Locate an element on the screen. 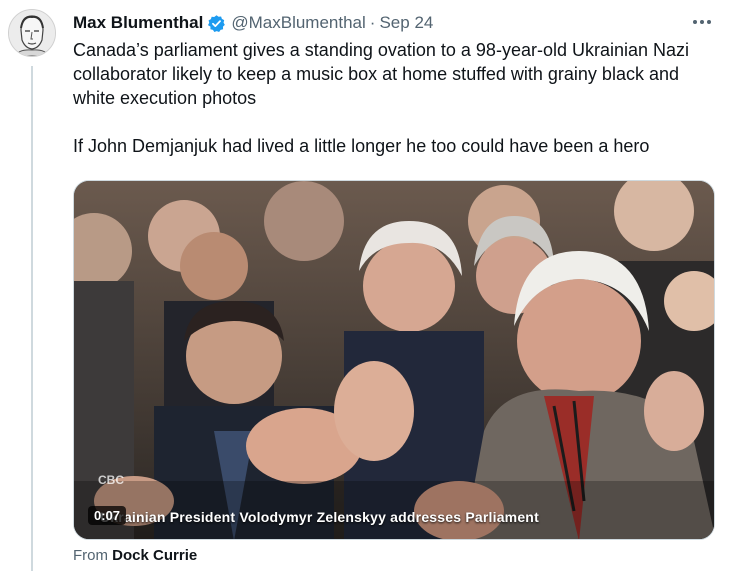 The image size is (730, 571). video-timestamp: 0:07 is located at coordinates (107, 515).